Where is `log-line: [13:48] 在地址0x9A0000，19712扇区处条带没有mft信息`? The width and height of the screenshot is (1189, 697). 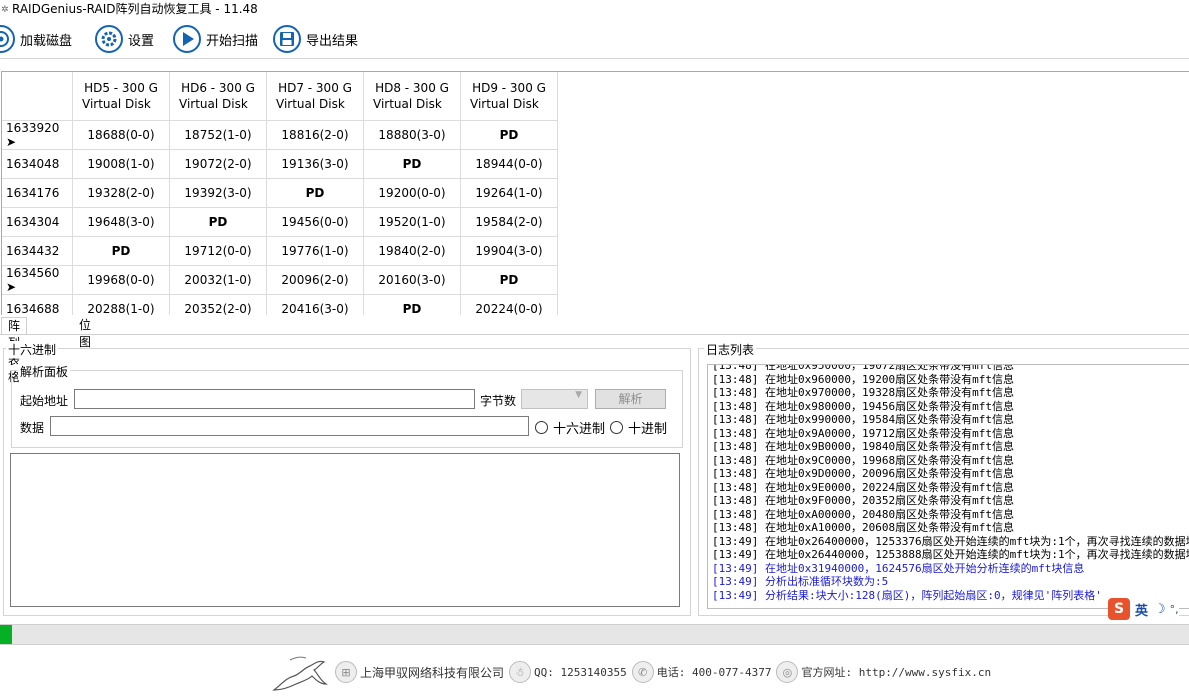 log-line: [13:48] 在地址0x9A0000，19712扇区处条带没有mft信息 is located at coordinates (863, 433).